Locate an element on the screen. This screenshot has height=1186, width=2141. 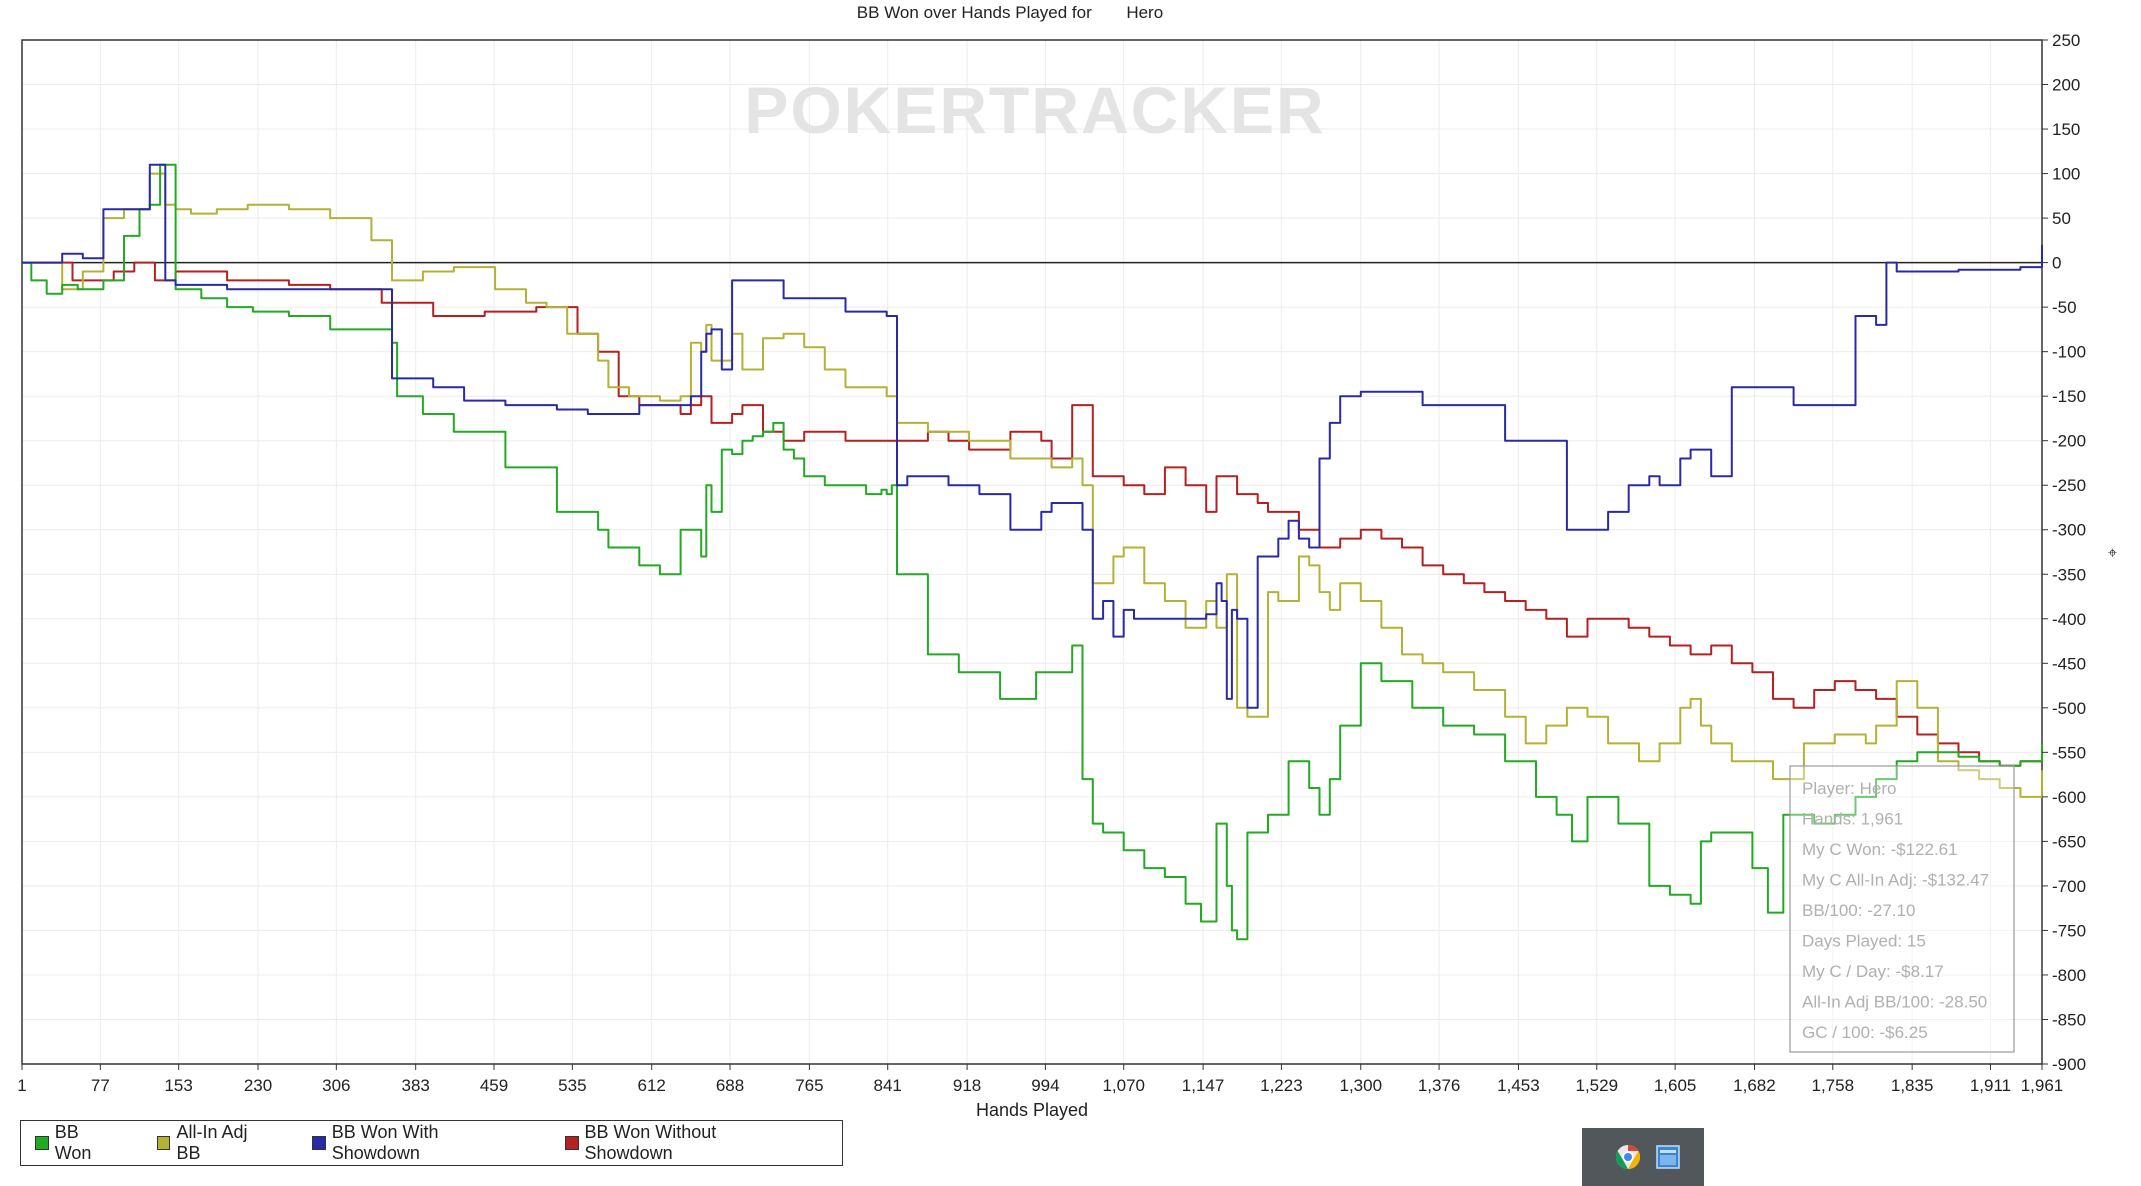
tooltip-line: GC / 100: -$6.25 is located at coordinates (1865, 1032).